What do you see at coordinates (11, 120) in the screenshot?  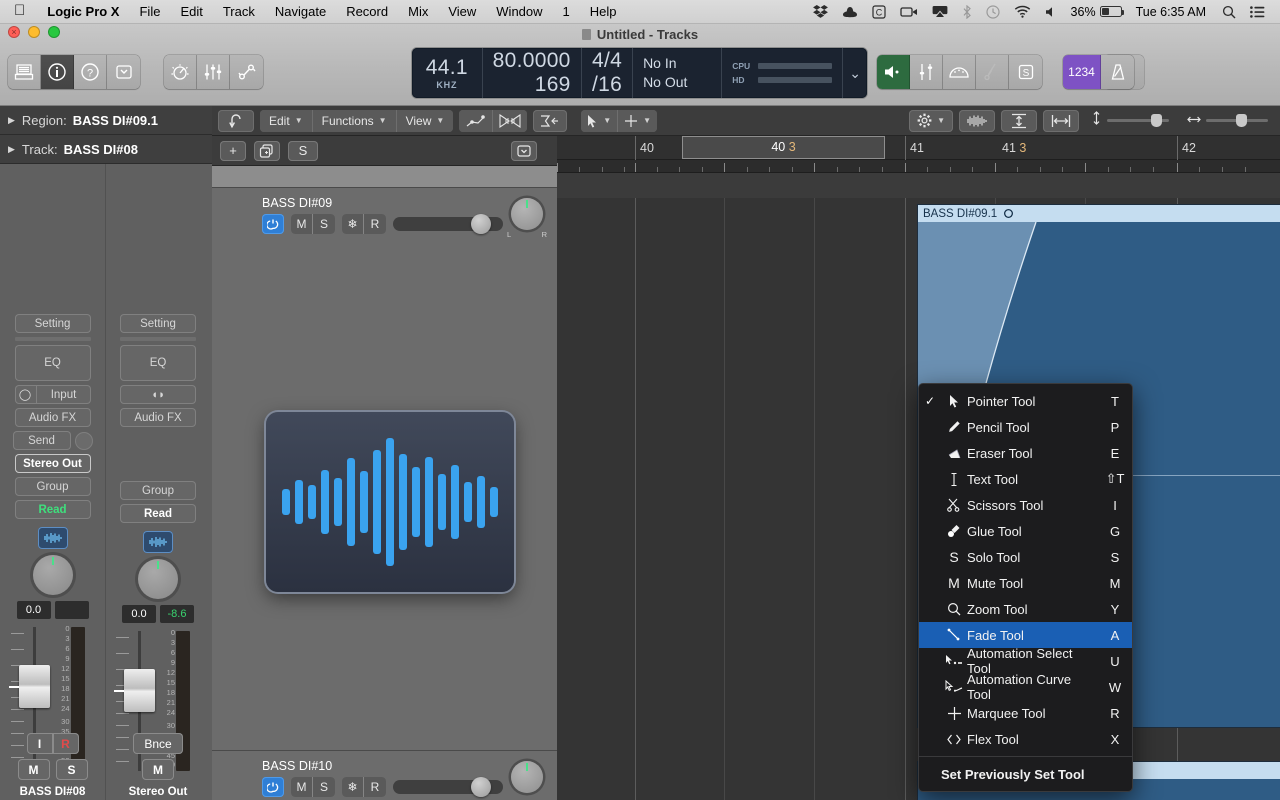 I see `disclosure-triangle-icon: ▶` at bounding box center [11, 120].